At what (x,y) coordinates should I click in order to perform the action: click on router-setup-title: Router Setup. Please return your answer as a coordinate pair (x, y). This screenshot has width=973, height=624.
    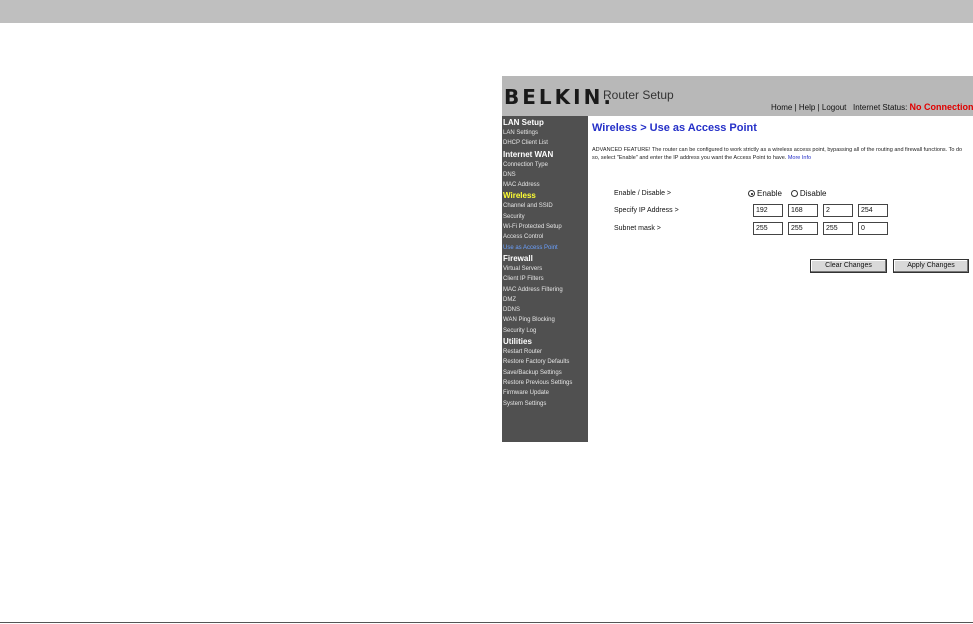
    Looking at the image, I should click on (638, 95).